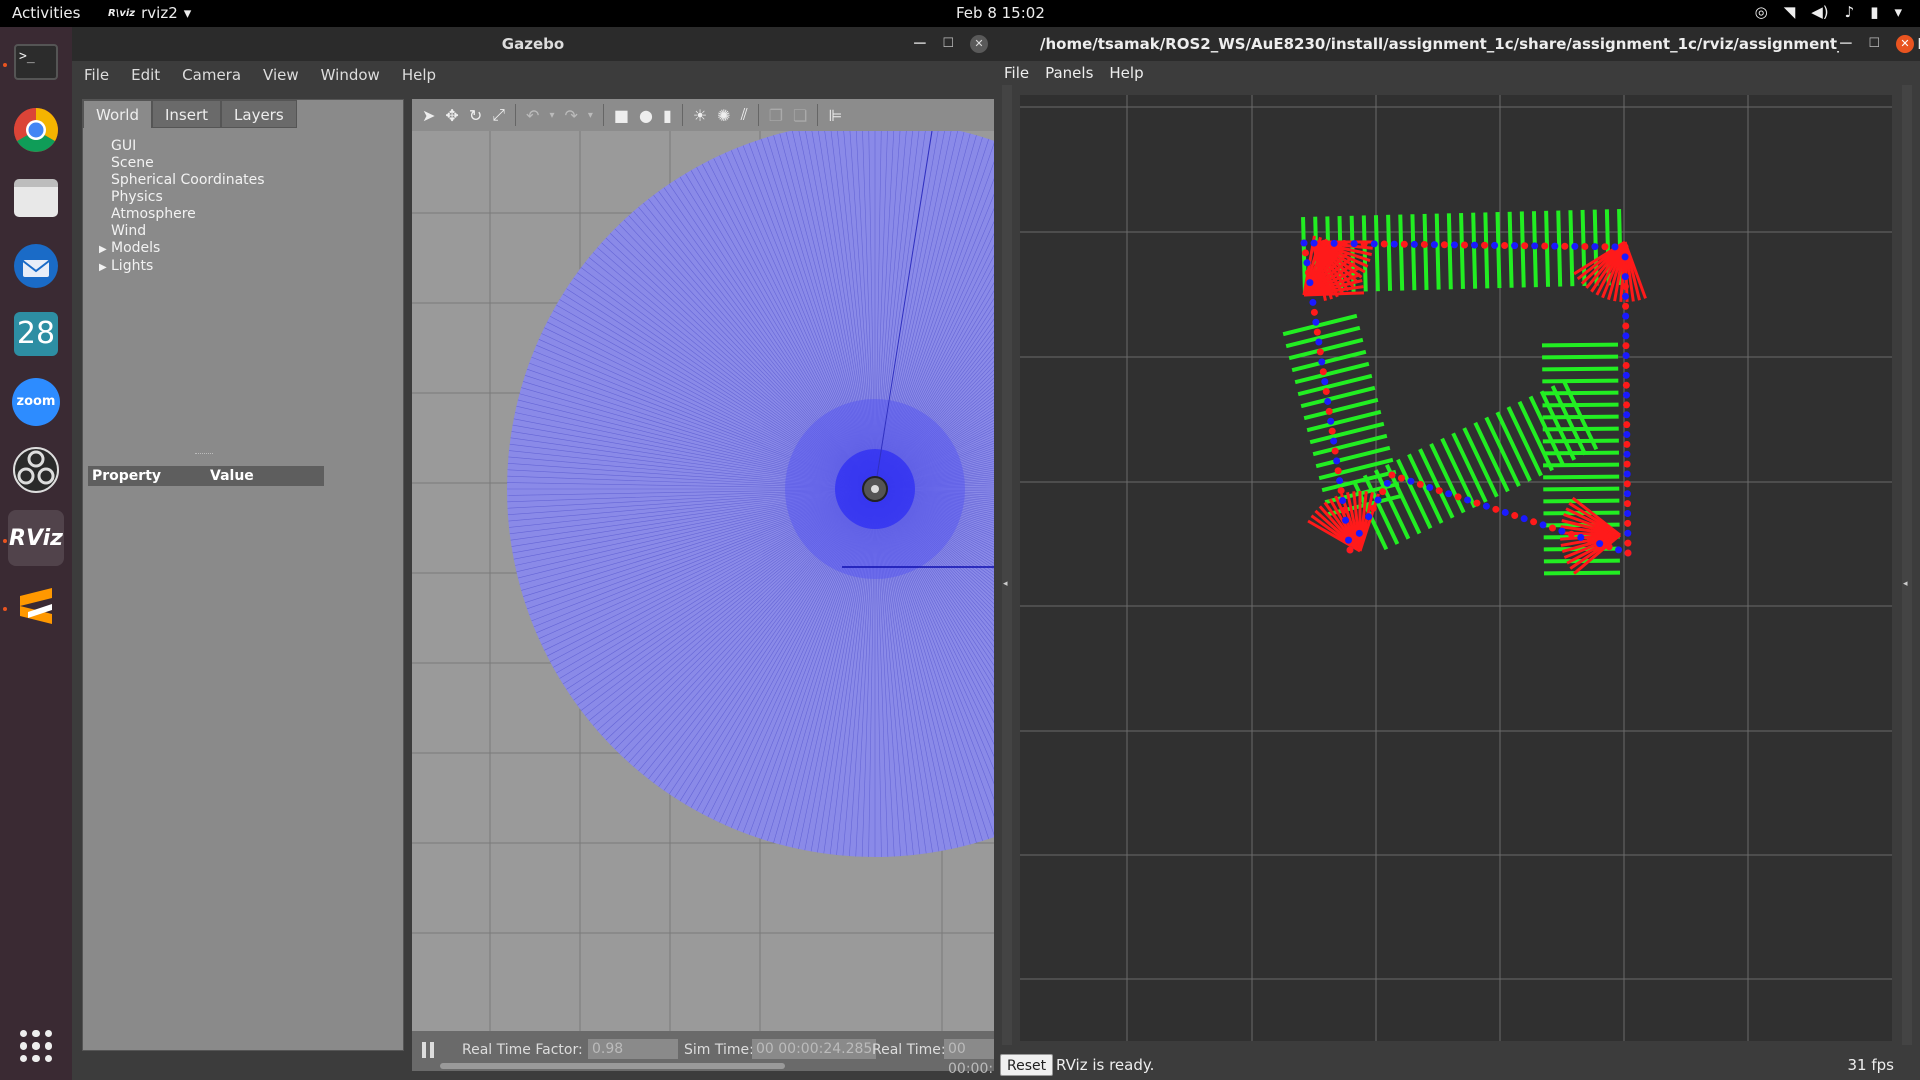 This screenshot has height=1080, width=1920. Describe the element at coordinates (36, 198) in the screenshot. I see `dock-files` at that location.